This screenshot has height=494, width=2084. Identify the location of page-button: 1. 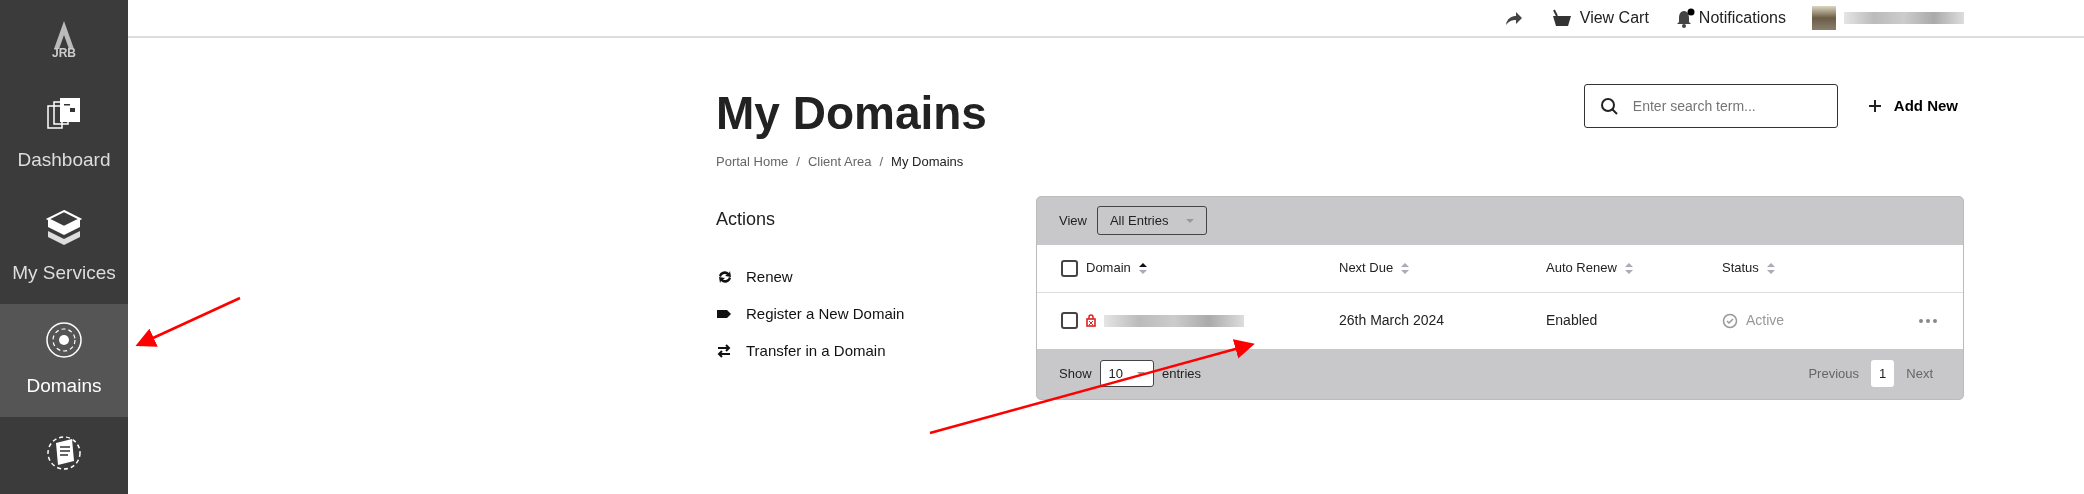
(1883, 373).